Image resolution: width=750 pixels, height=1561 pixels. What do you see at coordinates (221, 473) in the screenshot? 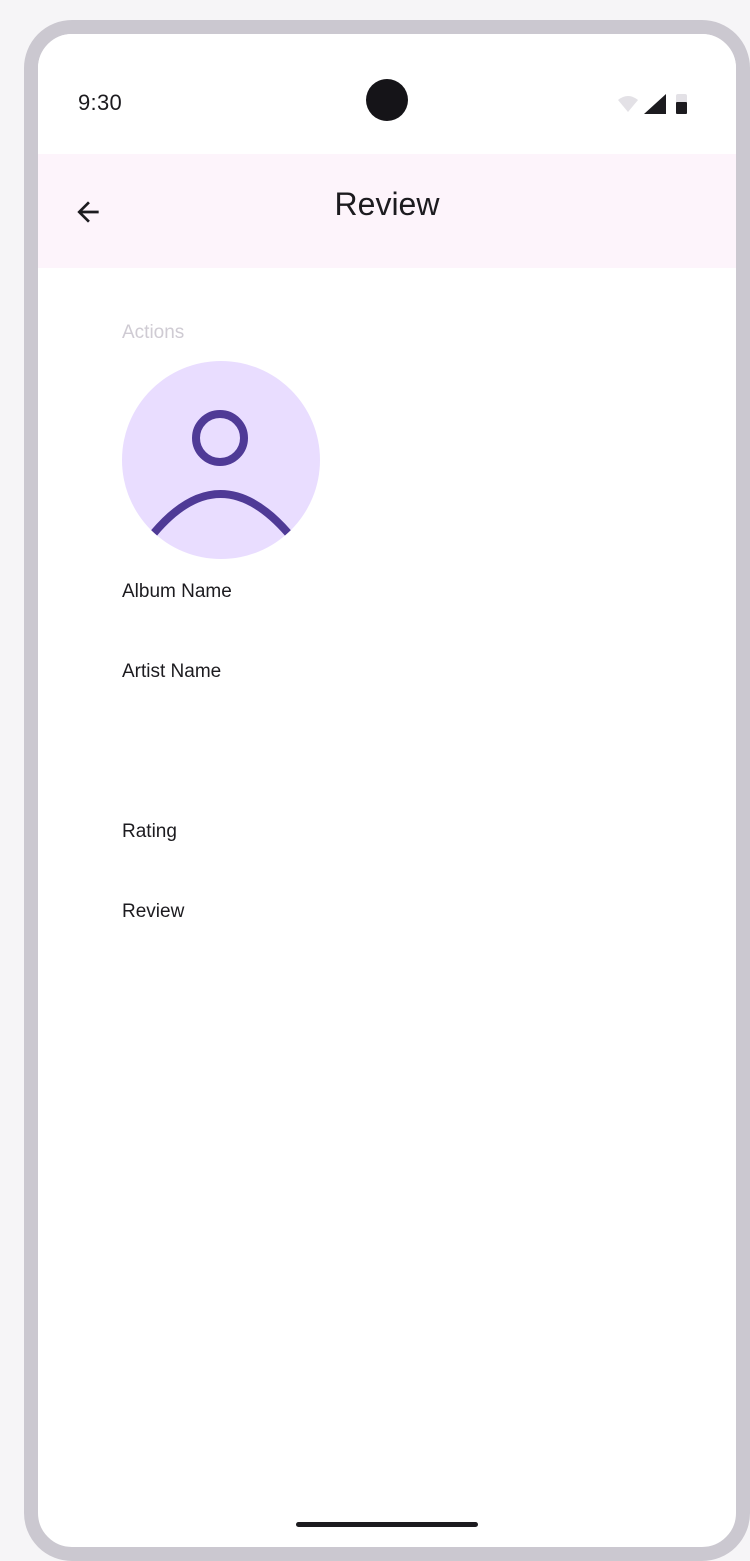
I see `person-icon` at bounding box center [221, 473].